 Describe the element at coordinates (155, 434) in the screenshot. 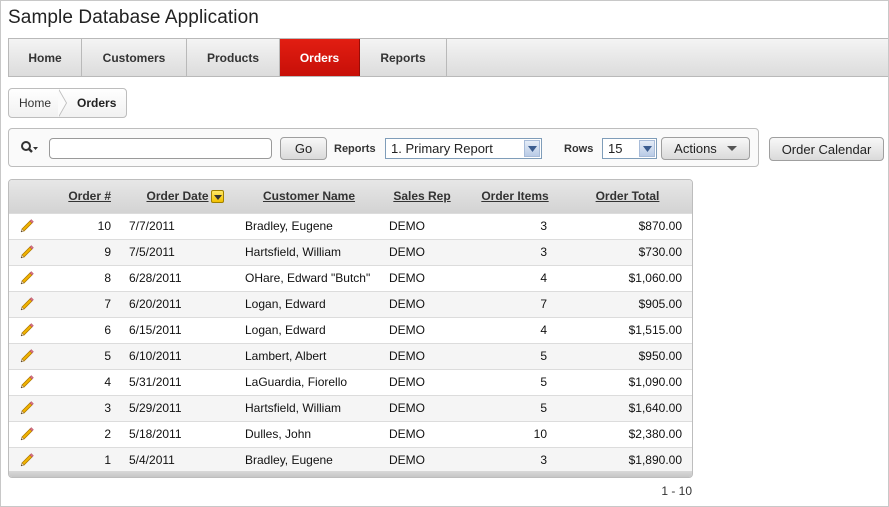

I see `cell-order-date: 5/18/2011` at that location.